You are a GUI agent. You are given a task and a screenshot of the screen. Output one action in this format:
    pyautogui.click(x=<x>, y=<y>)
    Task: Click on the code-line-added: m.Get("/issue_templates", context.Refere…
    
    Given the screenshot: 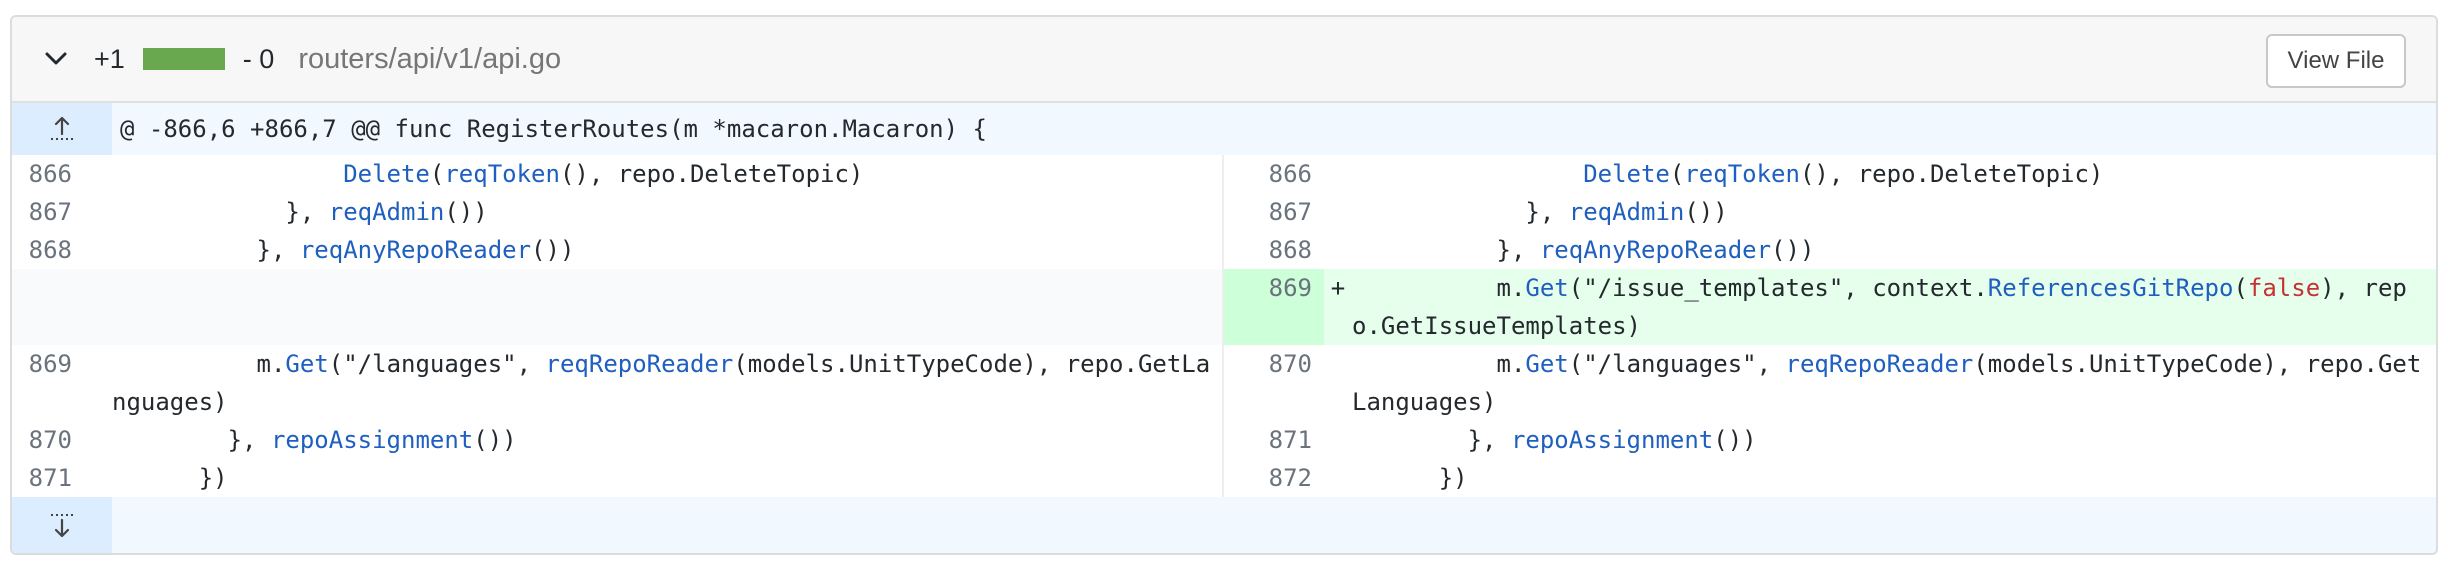 What is the action you would take?
    pyautogui.click(x=1894, y=307)
    